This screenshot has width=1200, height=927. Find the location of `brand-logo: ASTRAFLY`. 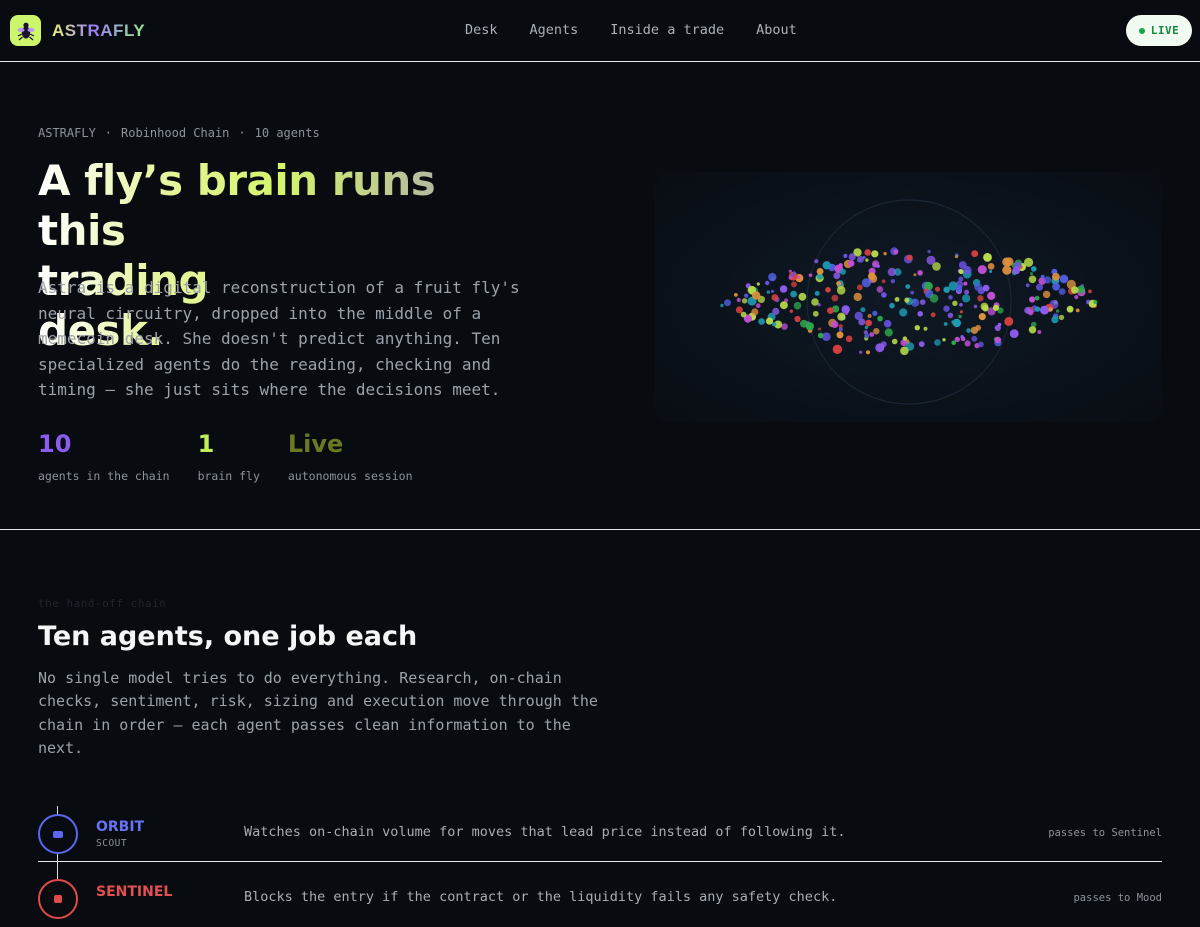

brand-logo: ASTRAFLY is located at coordinates (77, 30).